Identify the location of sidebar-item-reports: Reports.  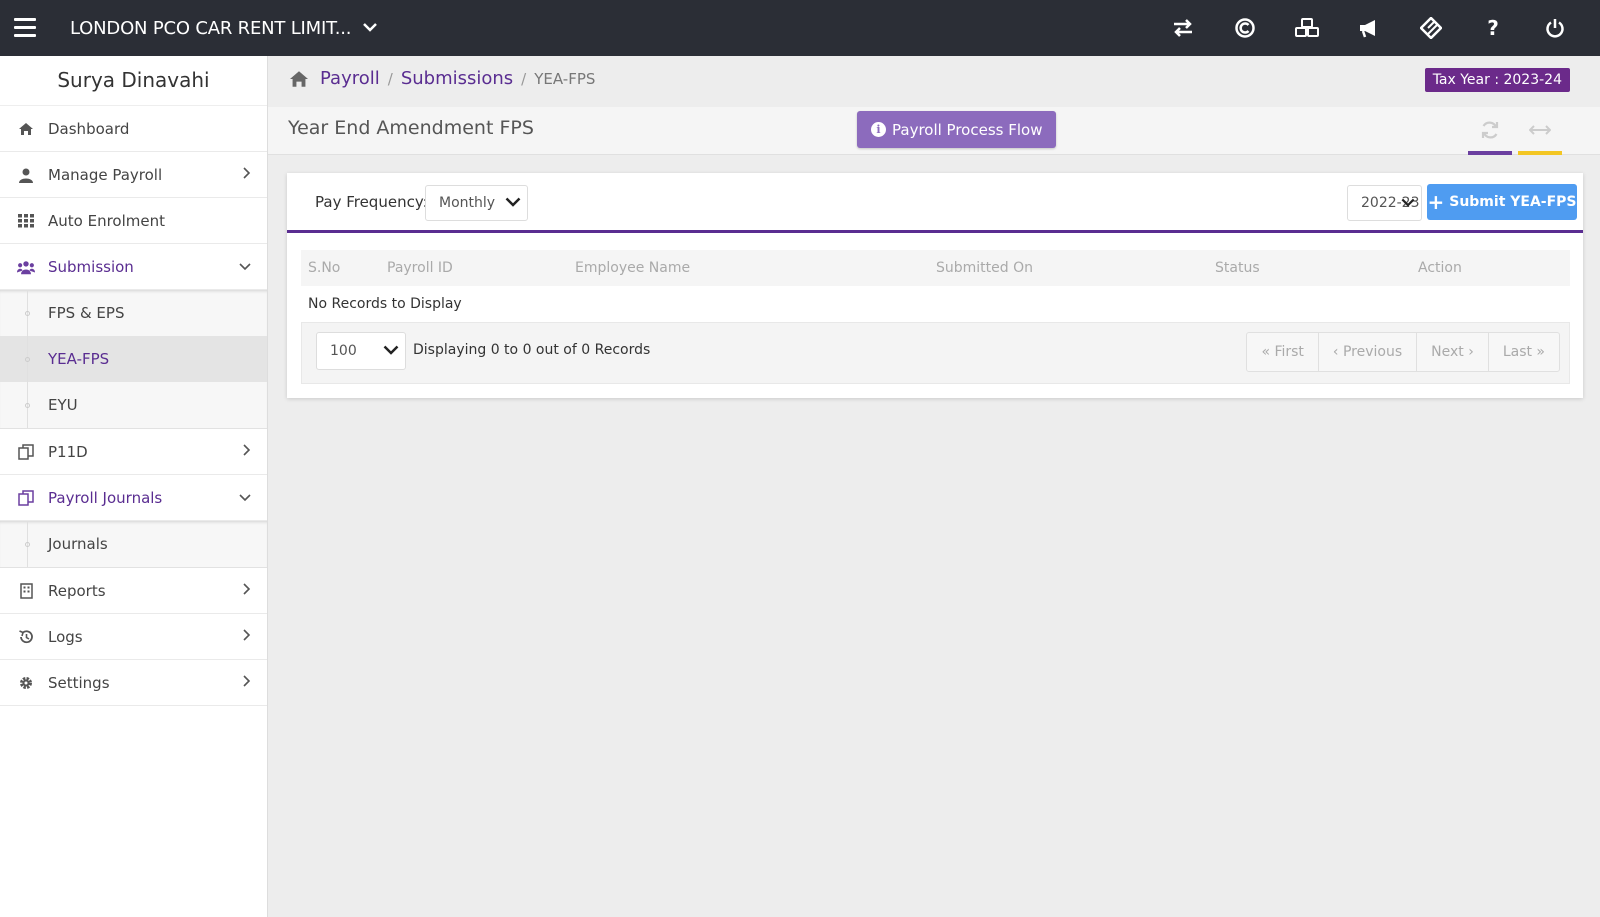
(133, 591).